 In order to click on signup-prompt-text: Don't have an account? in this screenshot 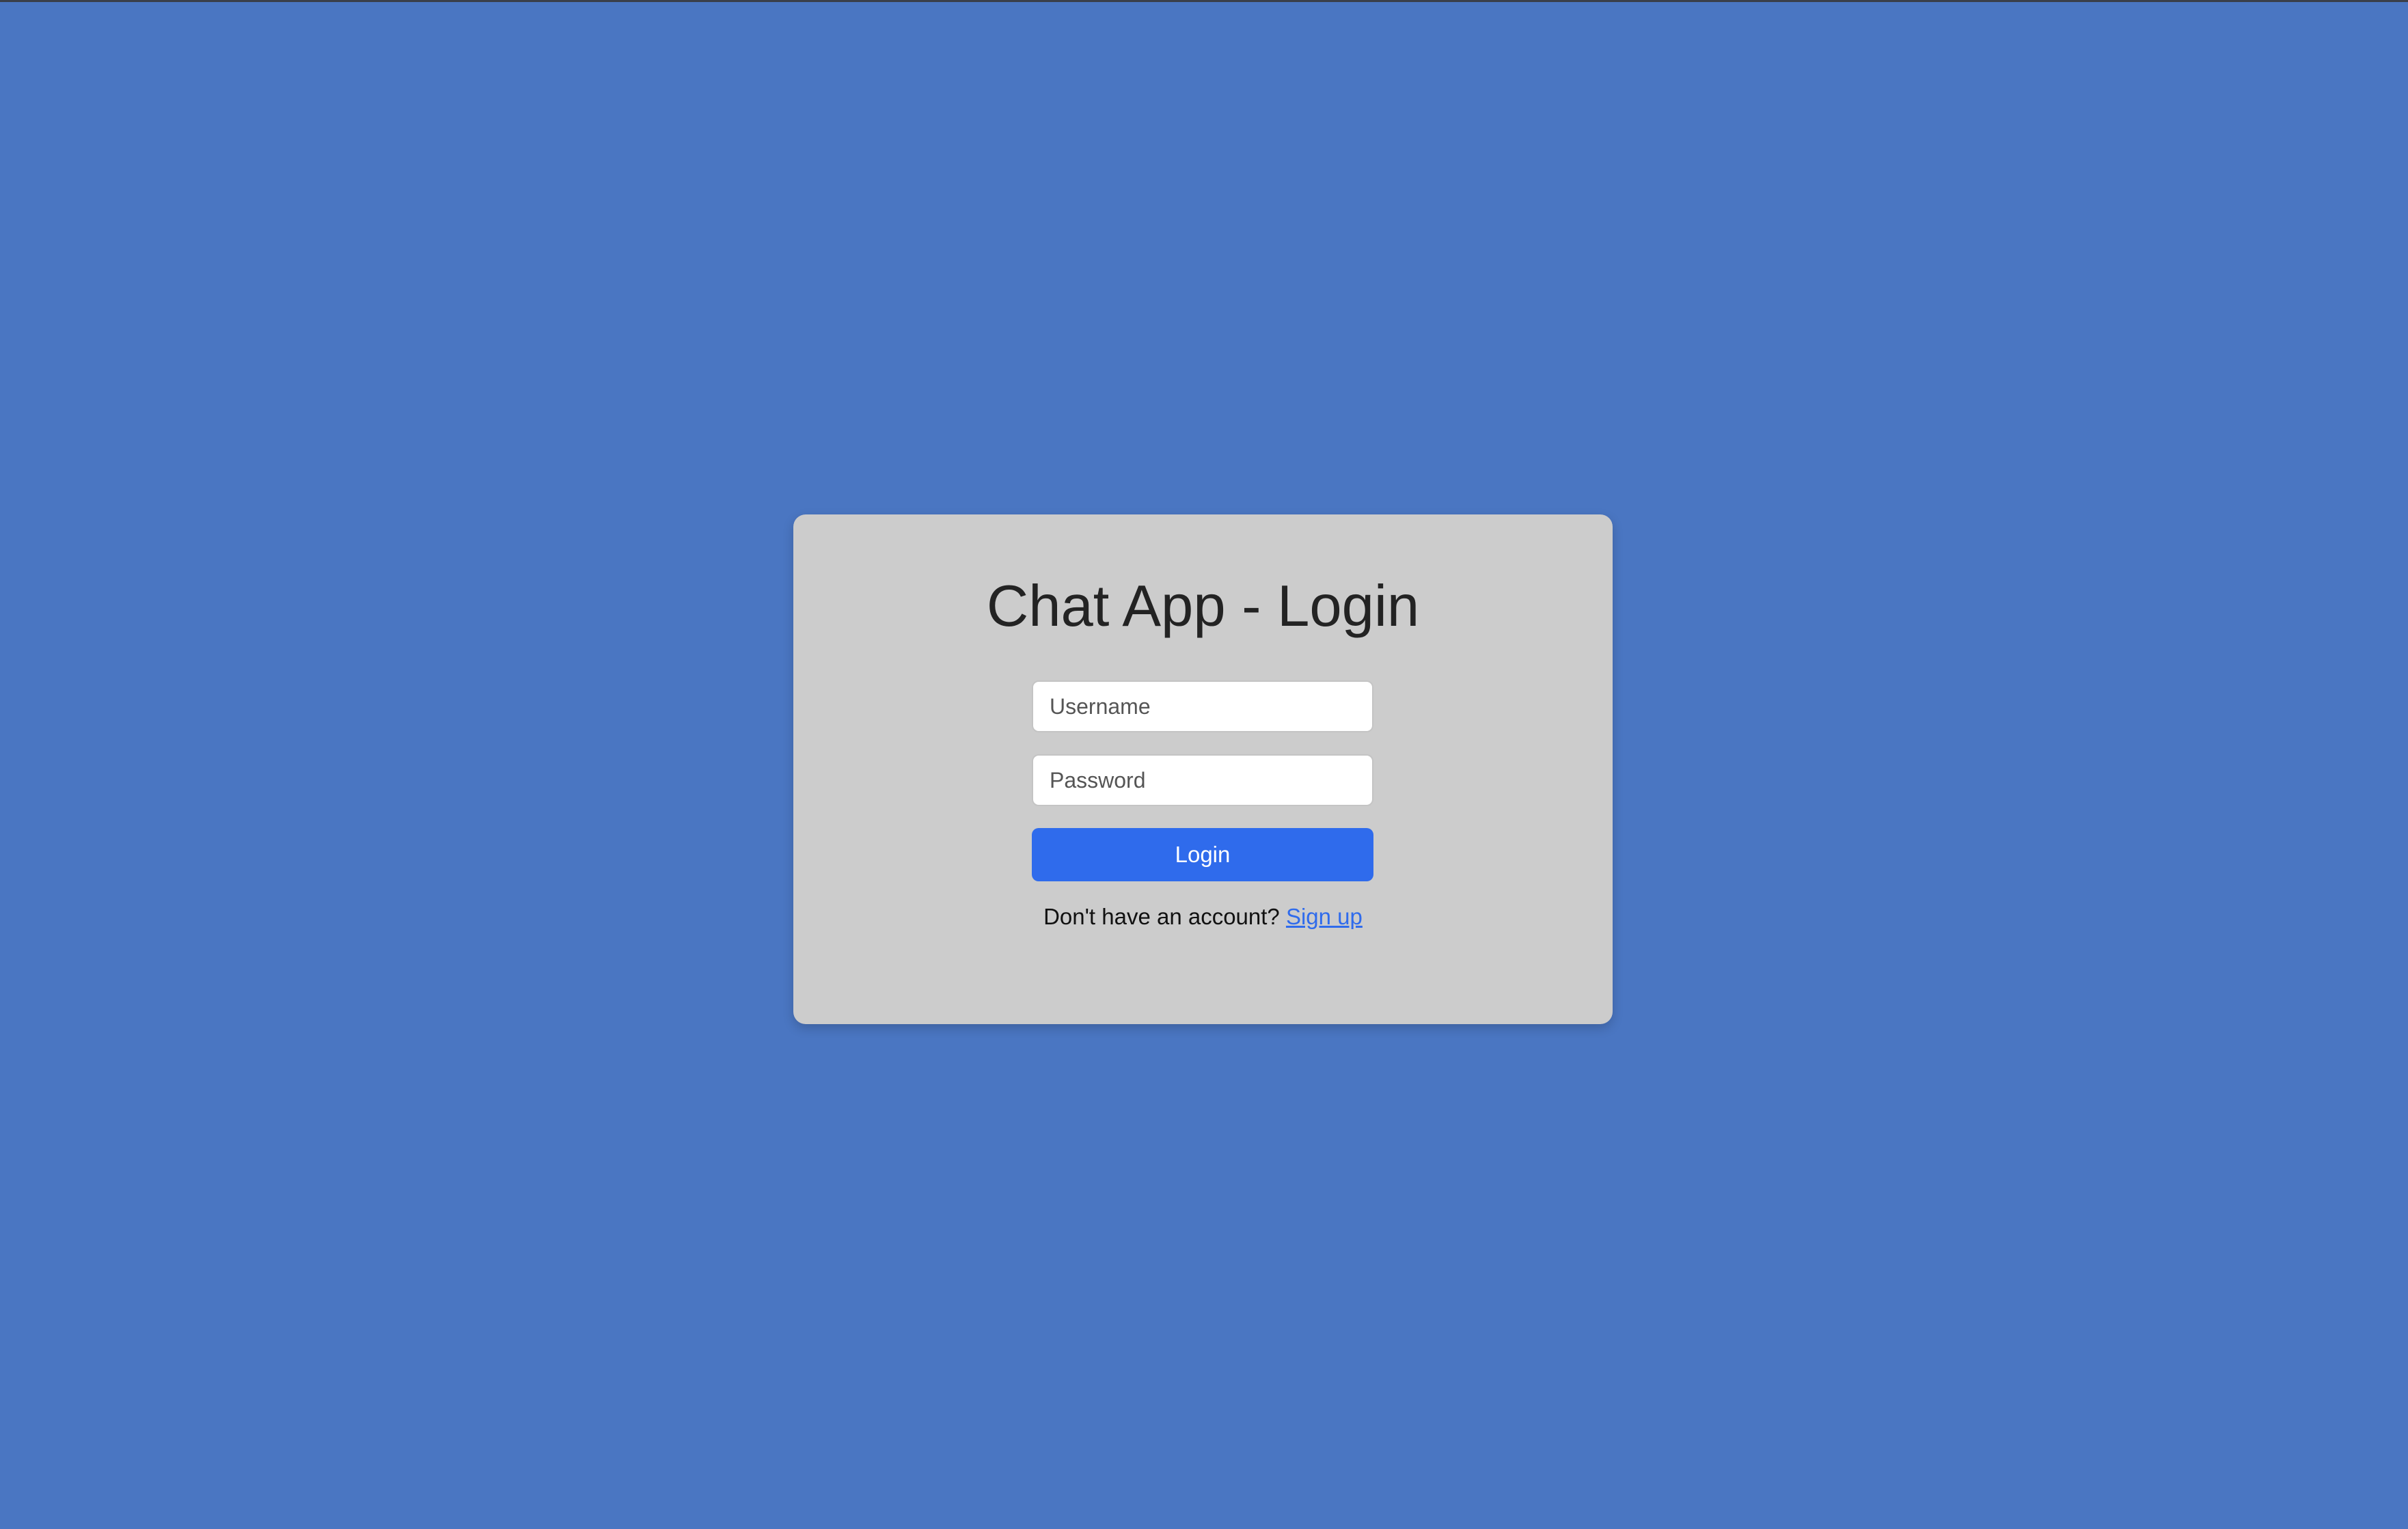, I will do `click(1164, 917)`.